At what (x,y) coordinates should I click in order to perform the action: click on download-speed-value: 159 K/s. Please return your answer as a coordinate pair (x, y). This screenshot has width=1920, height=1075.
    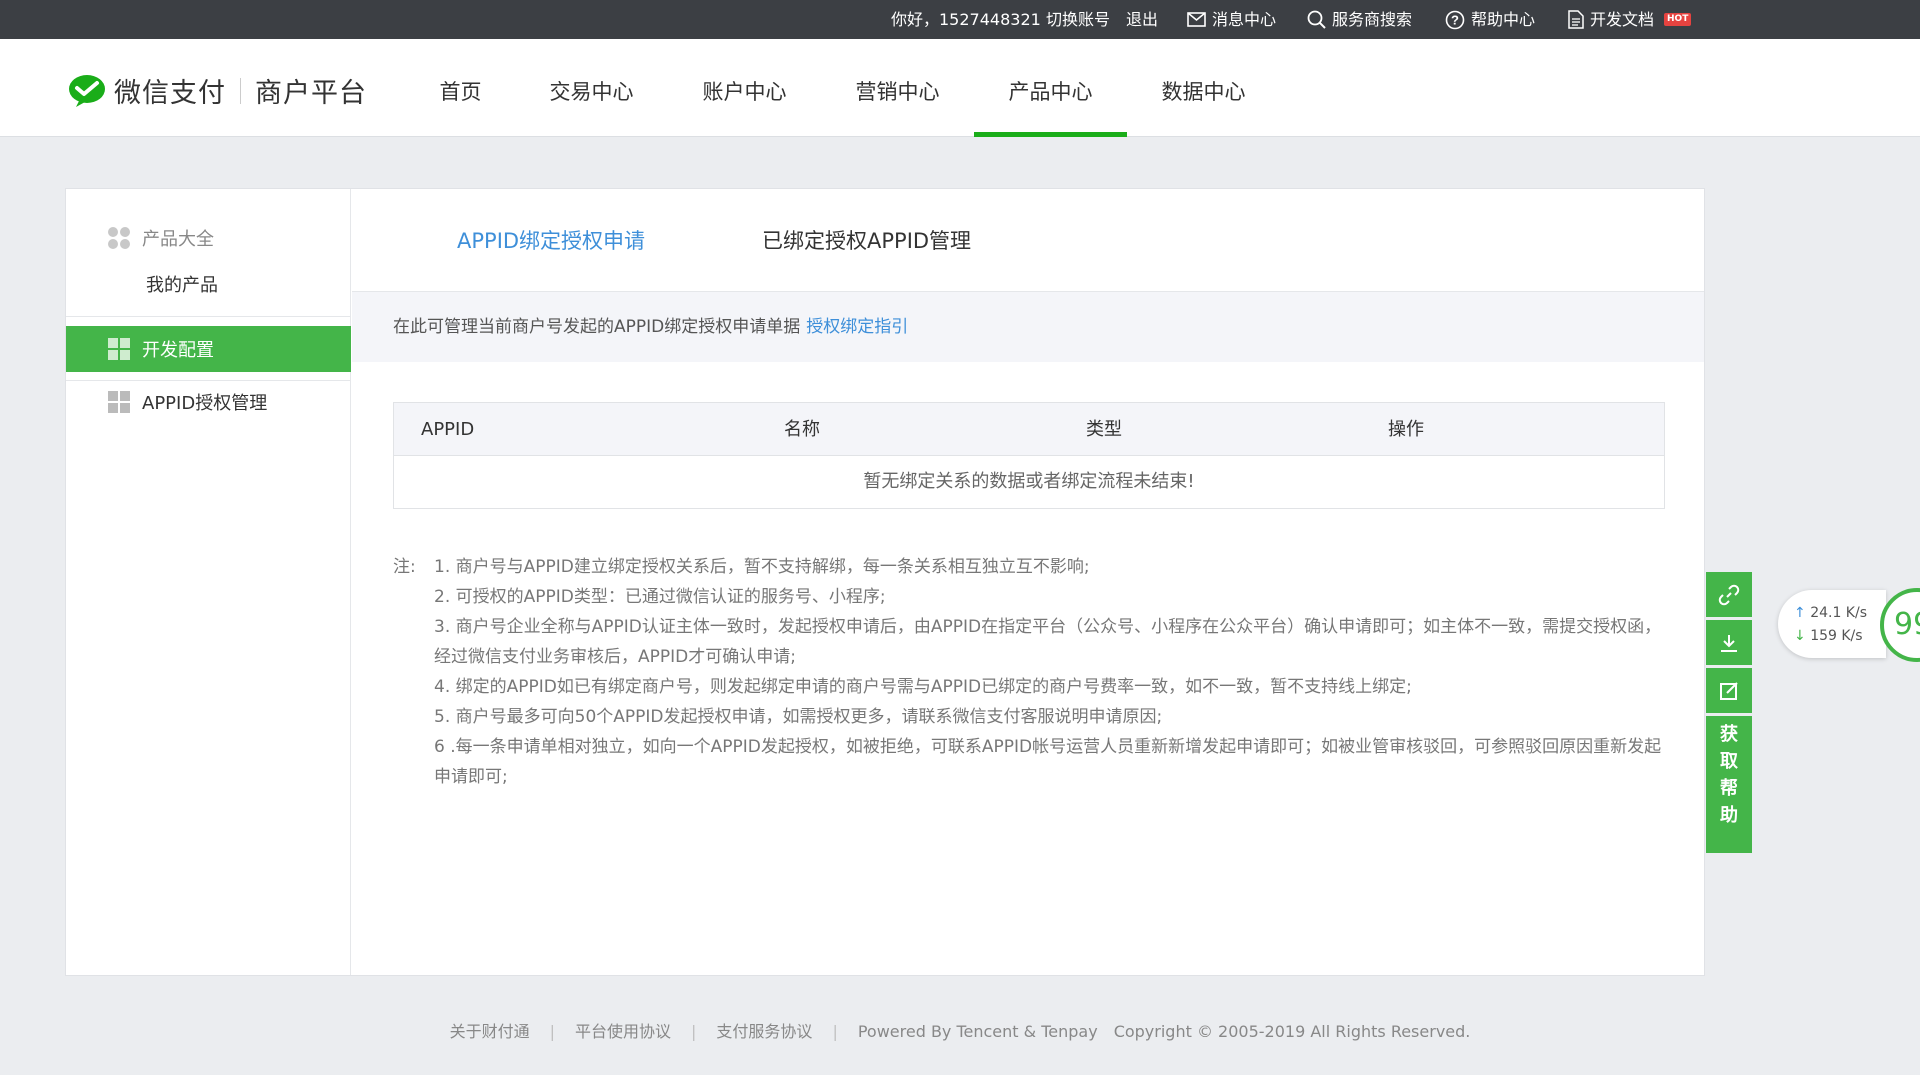
    Looking at the image, I should click on (1836, 636).